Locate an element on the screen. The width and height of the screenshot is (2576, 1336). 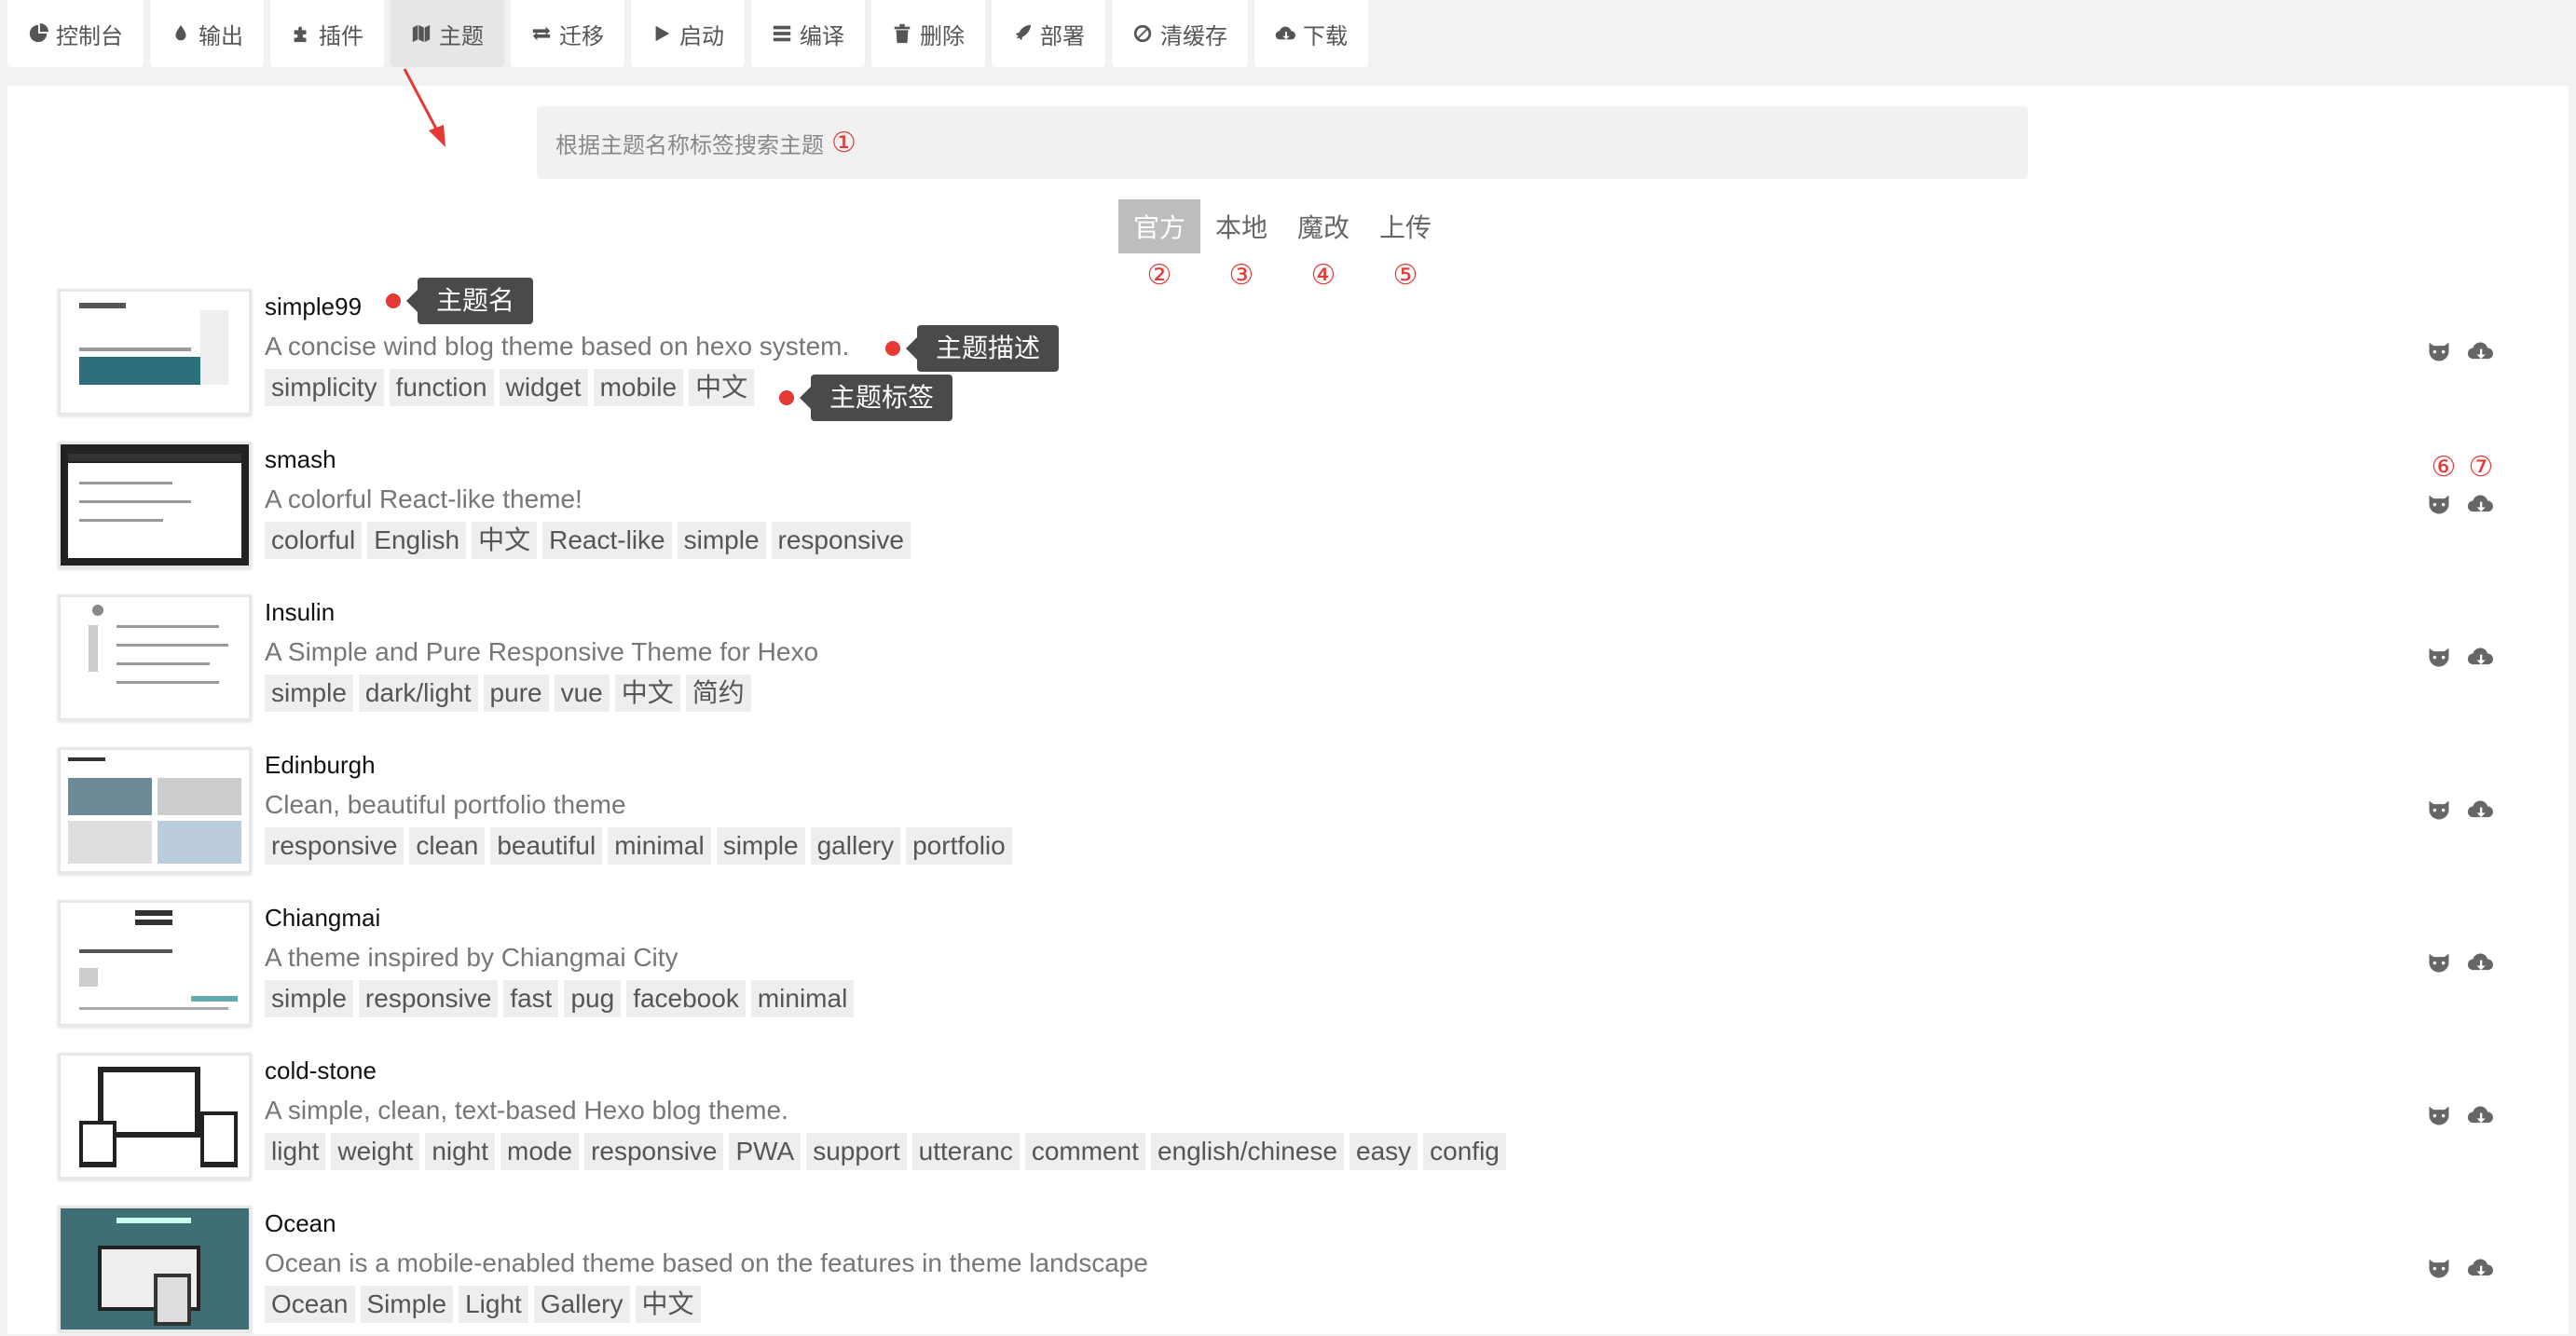
migrate-button: 迁移 is located at coordinates (567, 33).